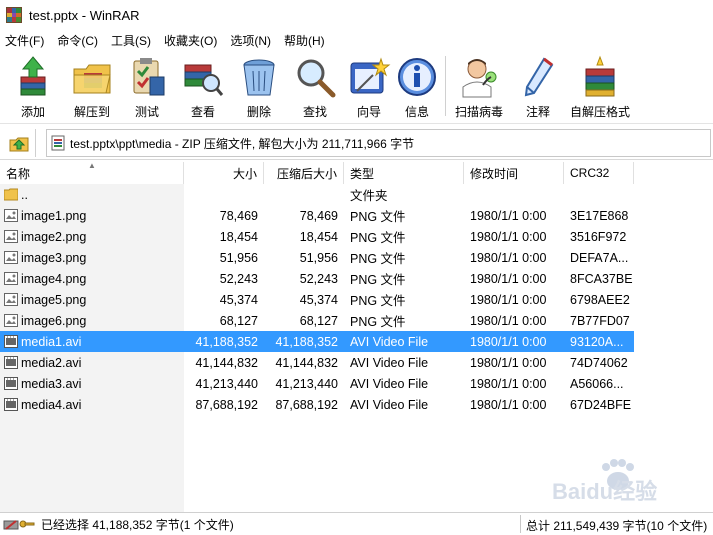  I want to click on column-modified-label: 修改时间, so click(494, 173).